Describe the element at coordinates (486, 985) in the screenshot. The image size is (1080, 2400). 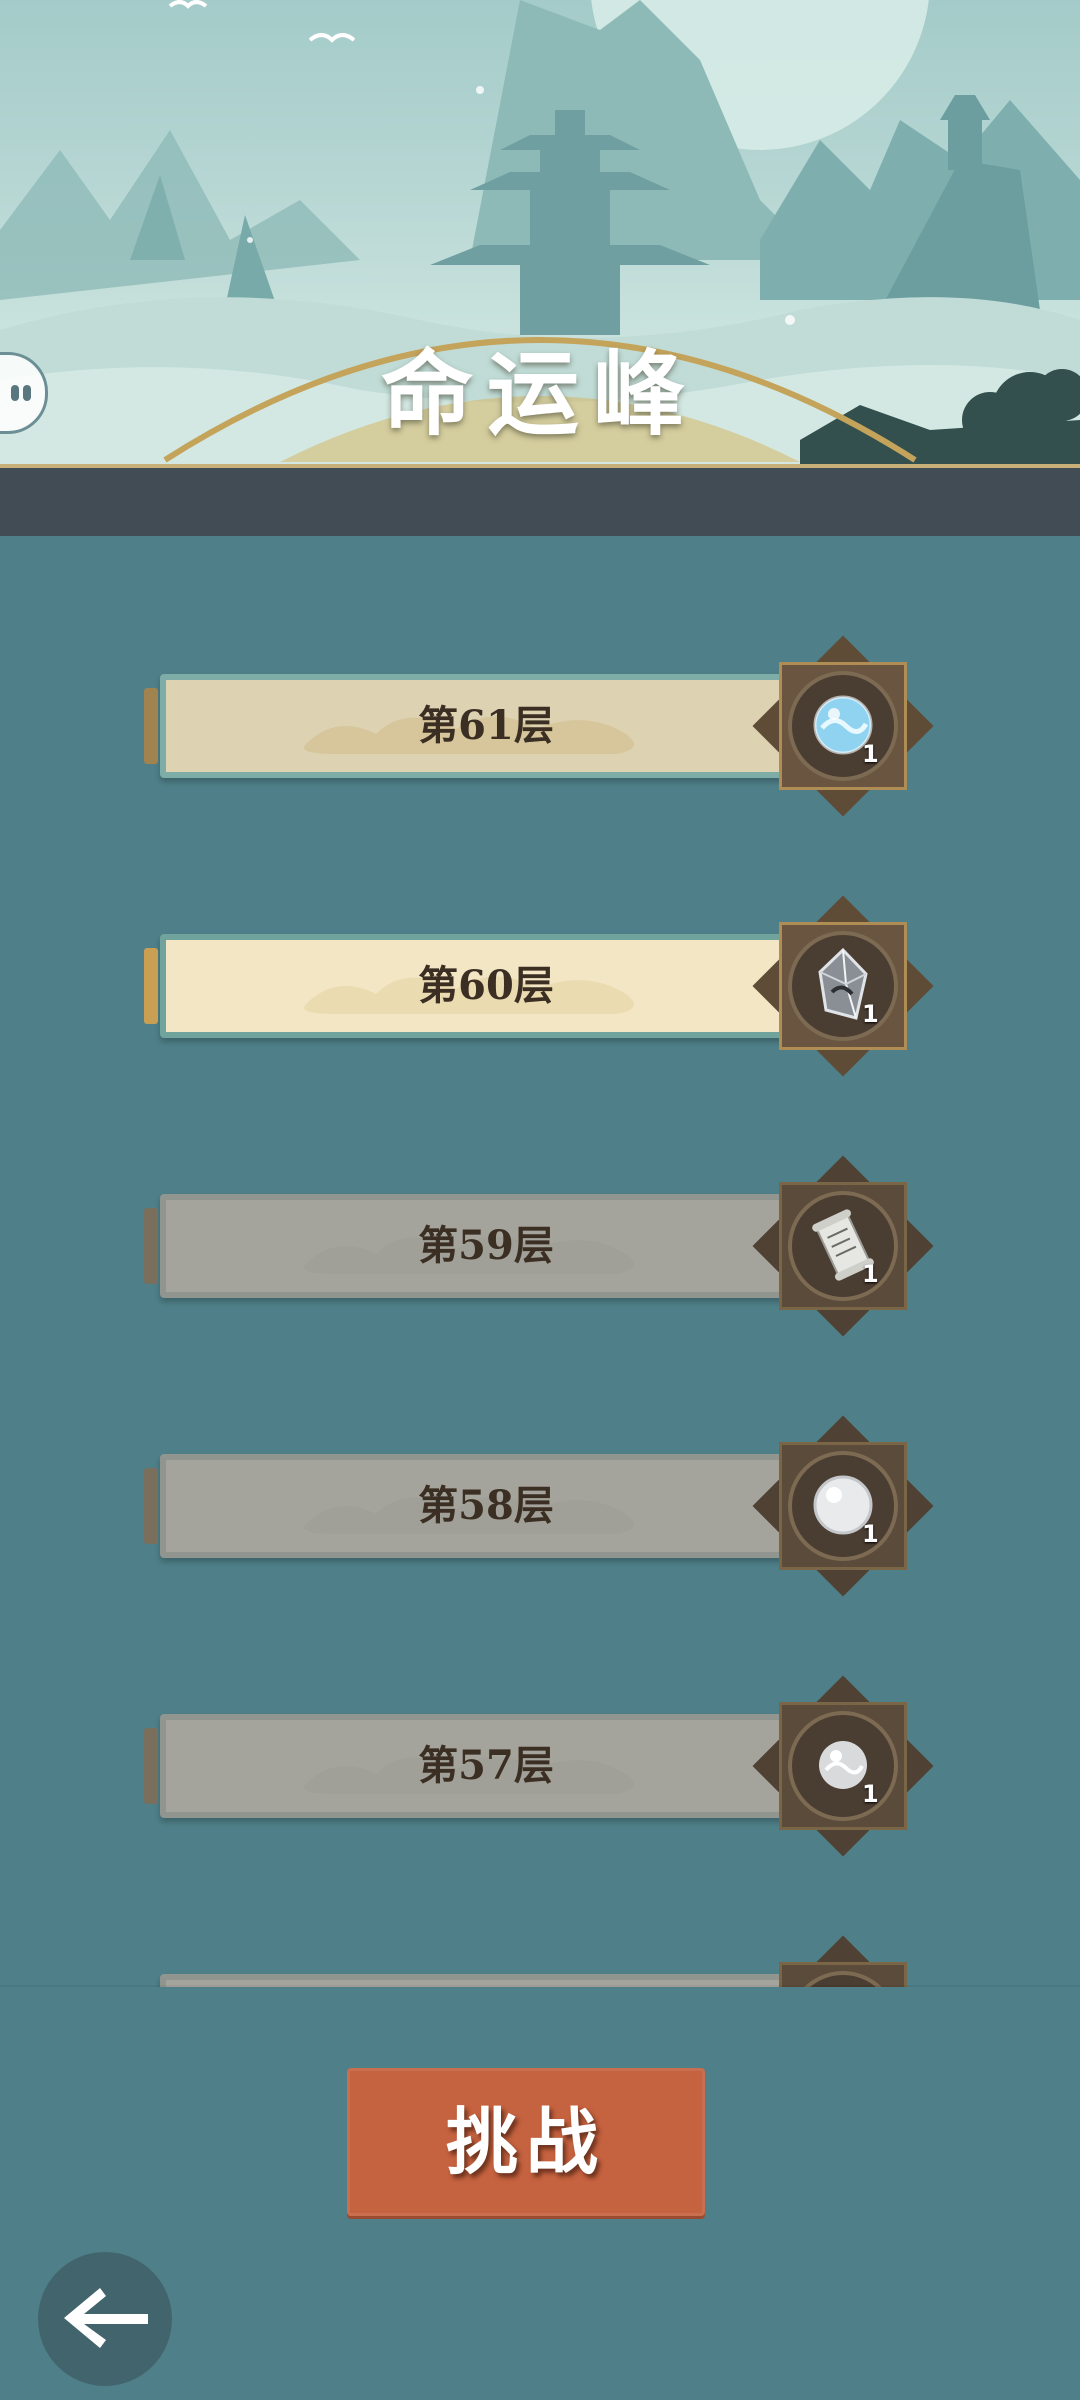
I see `floor-label: 第60层` at that location.